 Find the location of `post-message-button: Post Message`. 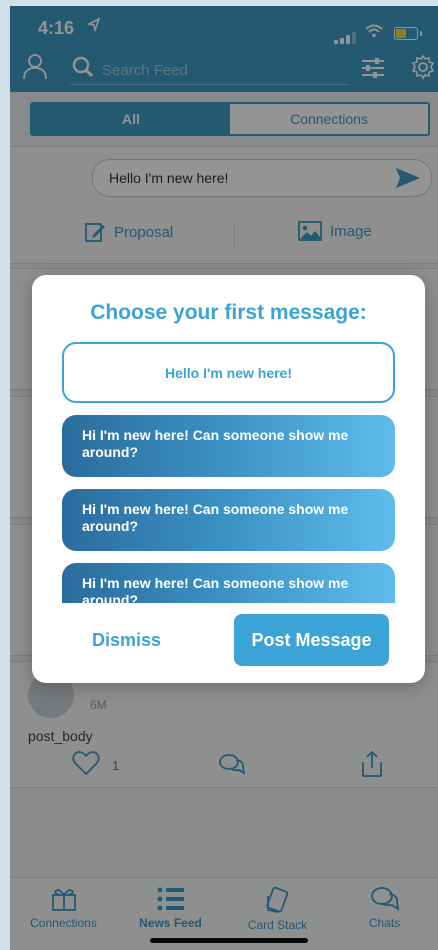

post-message-button: Post Message is located at coordinates (311, 640).